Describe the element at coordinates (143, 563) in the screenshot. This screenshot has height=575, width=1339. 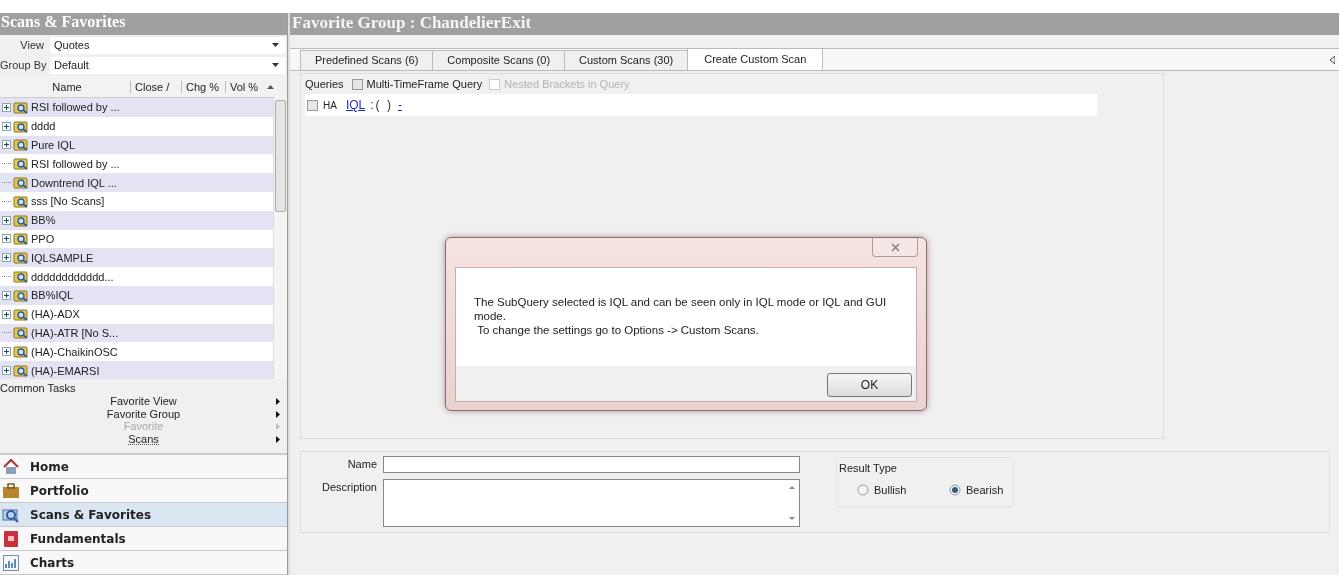
I see `nav-item: Charts` at that location.